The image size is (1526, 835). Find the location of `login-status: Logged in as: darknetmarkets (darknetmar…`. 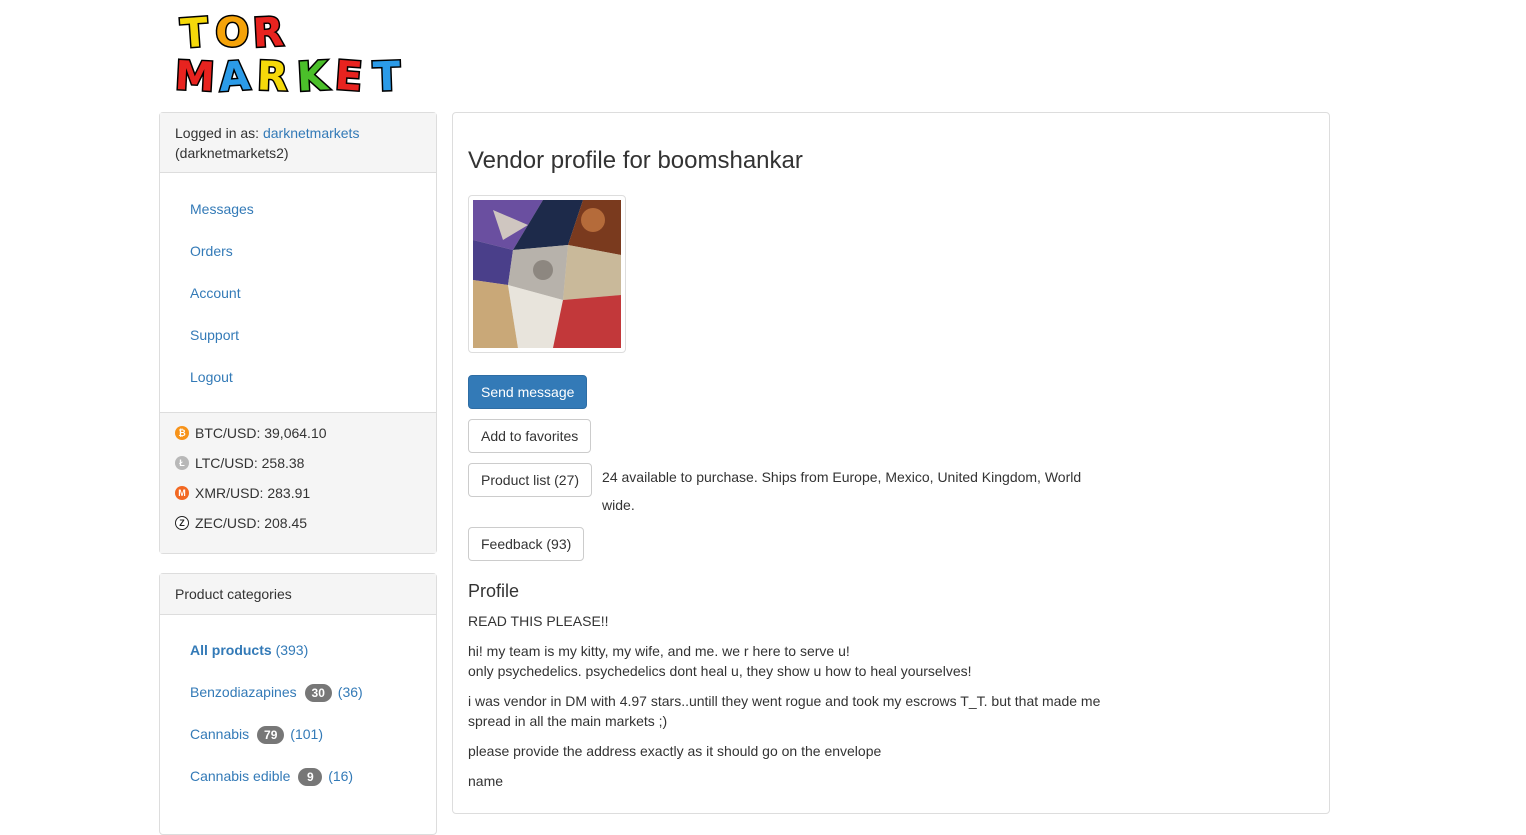

login-status: Logged in as: darknetmarkets (darknetmar… is located at coordinates (298, 143).